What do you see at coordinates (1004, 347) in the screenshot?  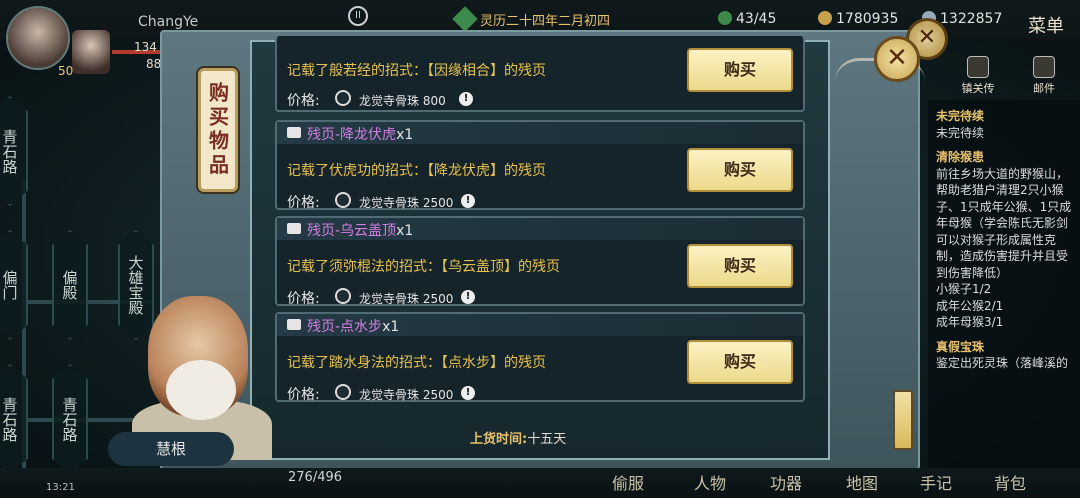 I see `quest-title: 真假宝珠` at bounding box center [1004, 347].